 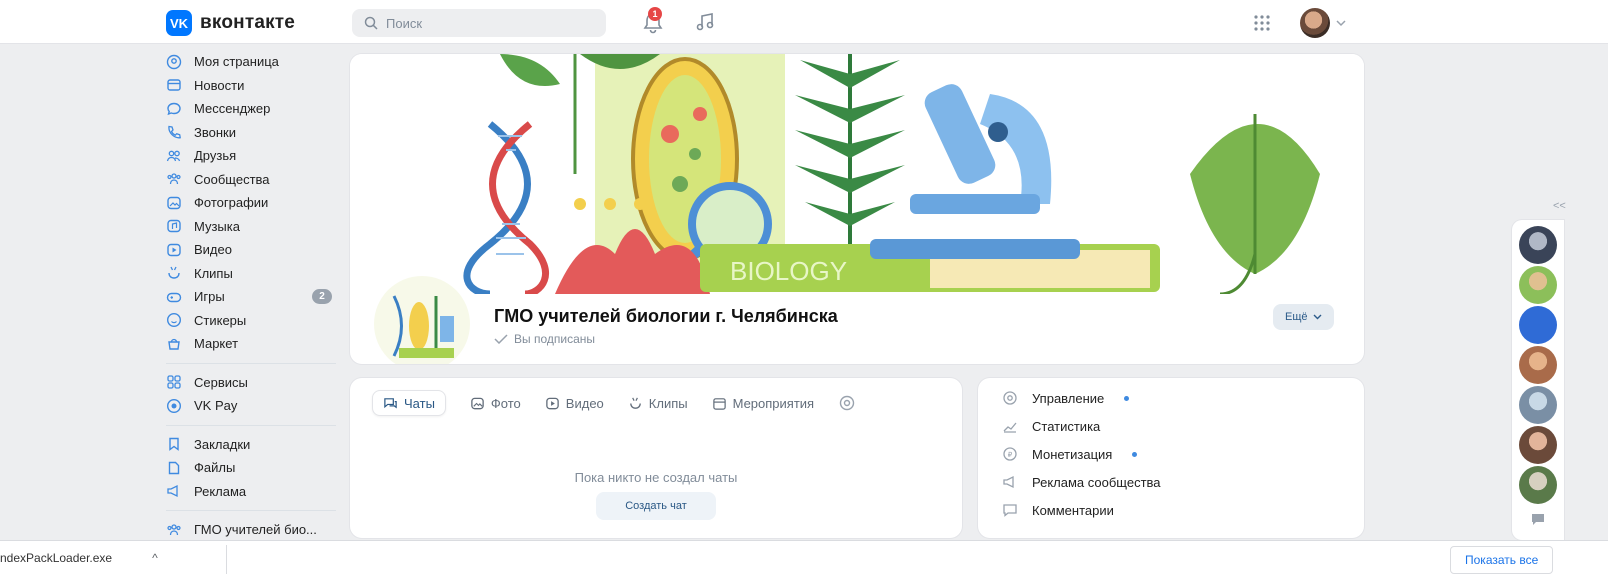 I want to click on tab-label: Фото, so click(x=505, y=403).